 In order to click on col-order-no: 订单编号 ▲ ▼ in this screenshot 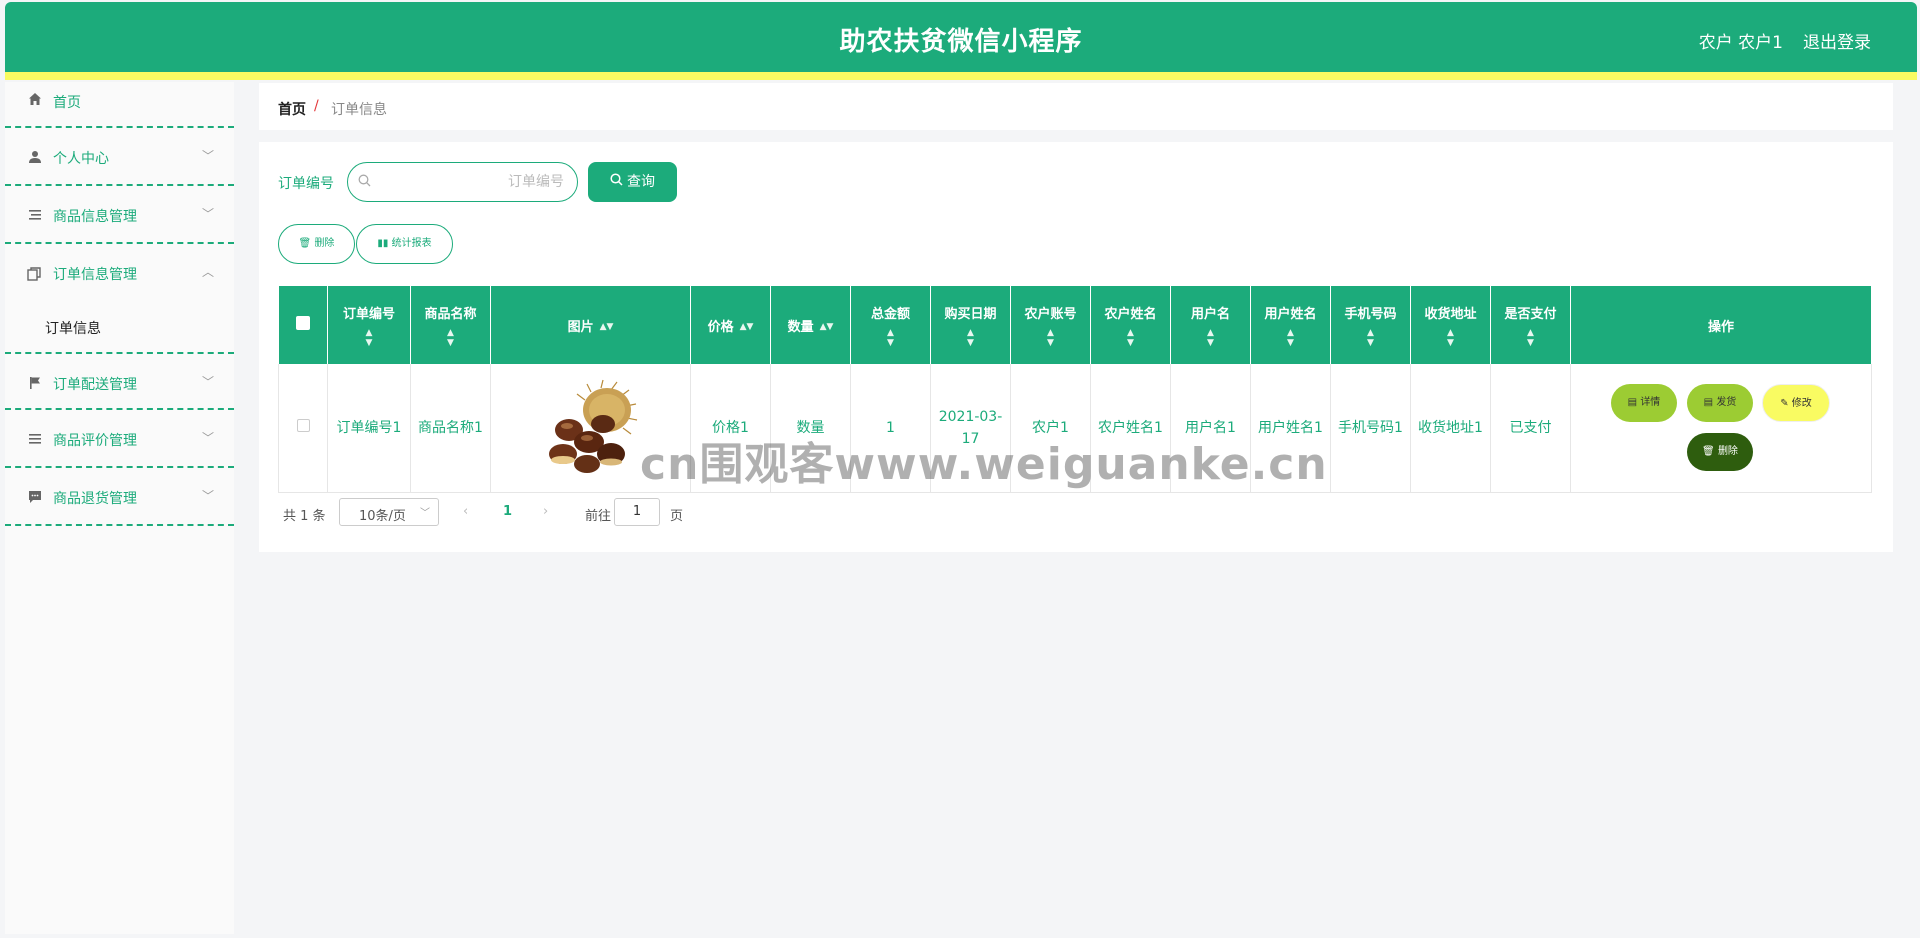, I will do `click(369, 325)`.